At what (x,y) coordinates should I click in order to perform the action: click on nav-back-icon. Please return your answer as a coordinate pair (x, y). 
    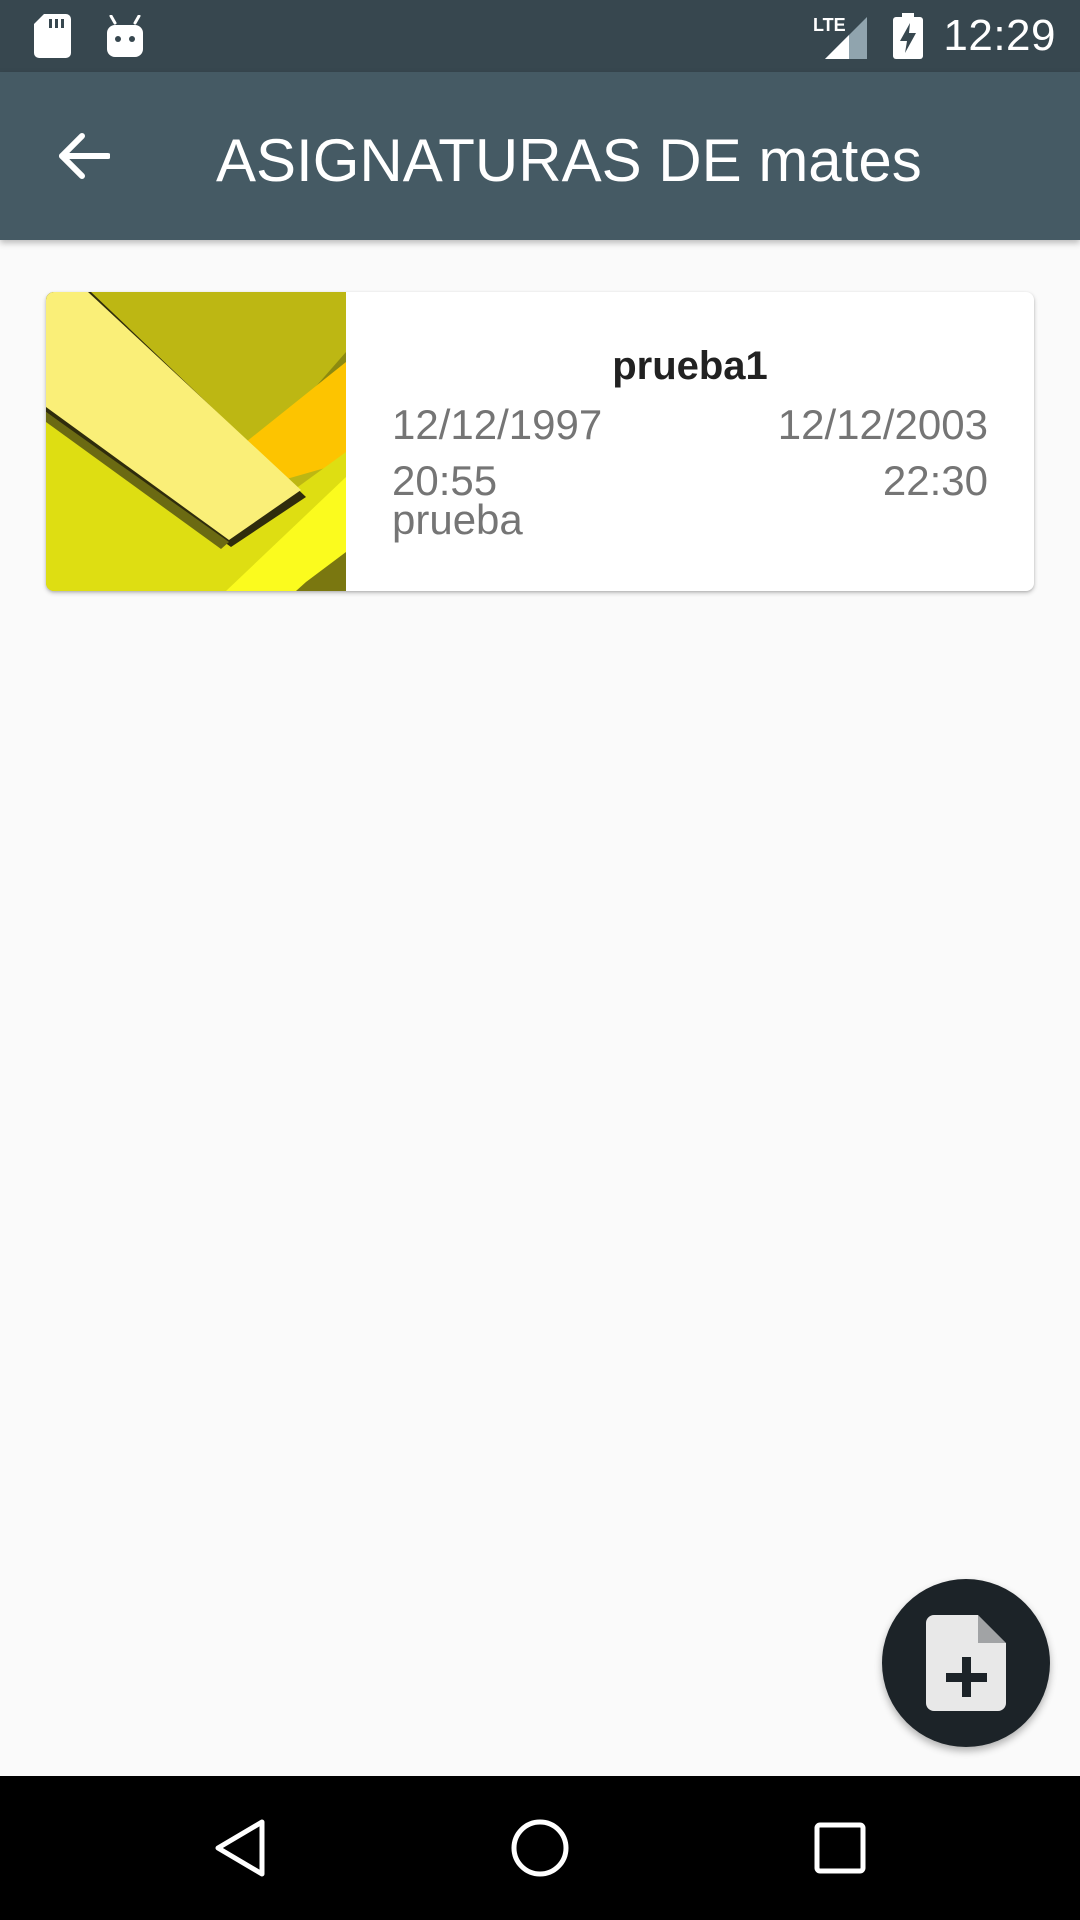
    Looking at the image, I should click on (240, 1848).